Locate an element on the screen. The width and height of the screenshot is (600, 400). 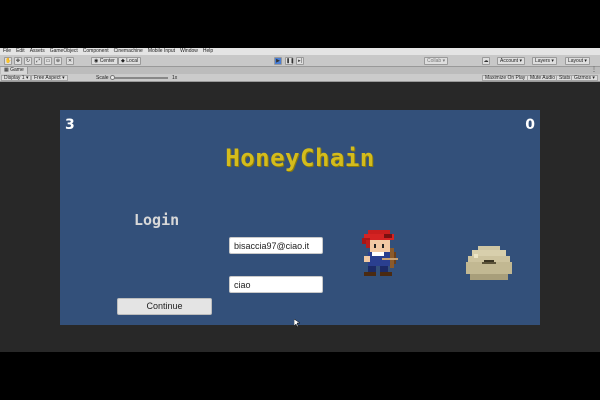
layers-dropdown: Layers ▾ is located at coordinates (544, 61).